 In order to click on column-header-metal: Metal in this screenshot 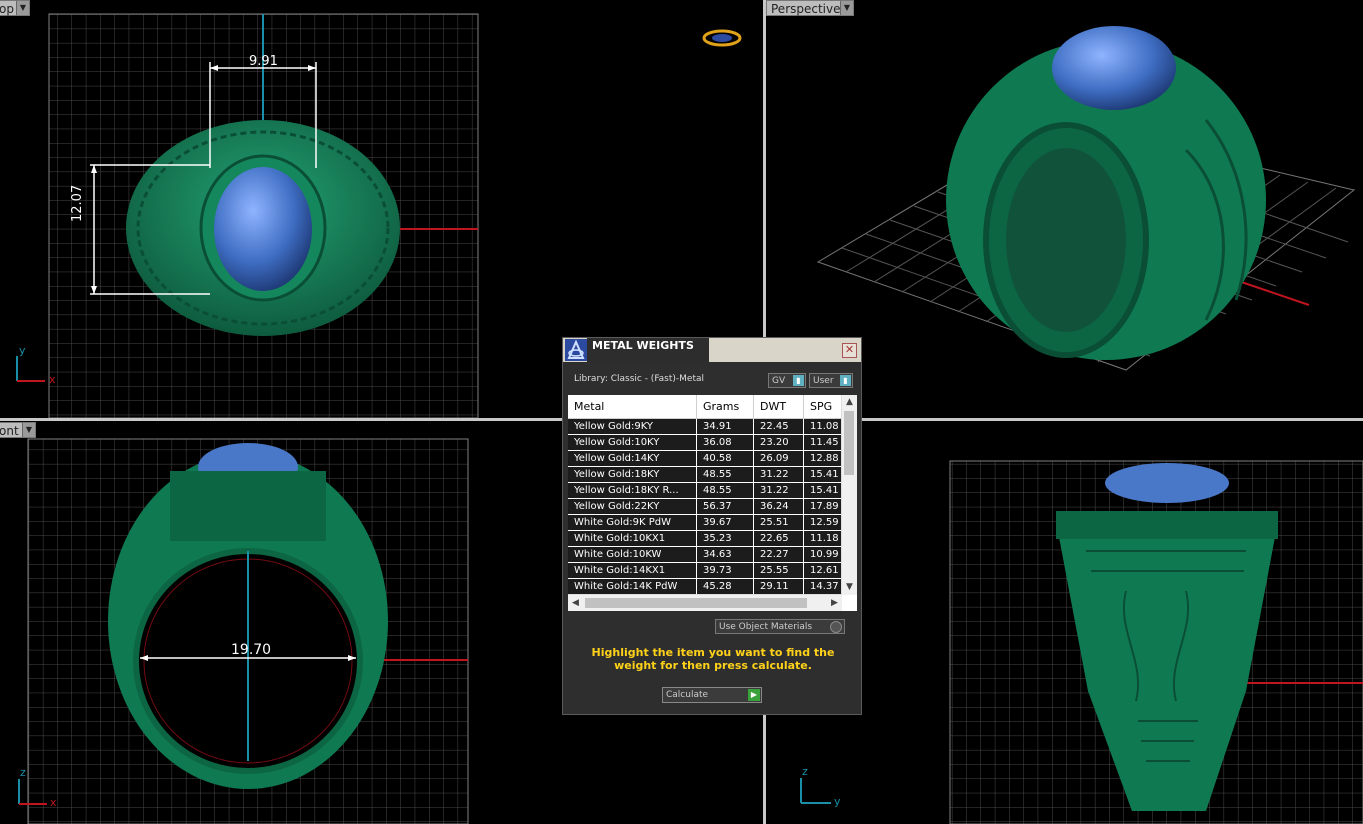, I will do `click(632, 406)`.